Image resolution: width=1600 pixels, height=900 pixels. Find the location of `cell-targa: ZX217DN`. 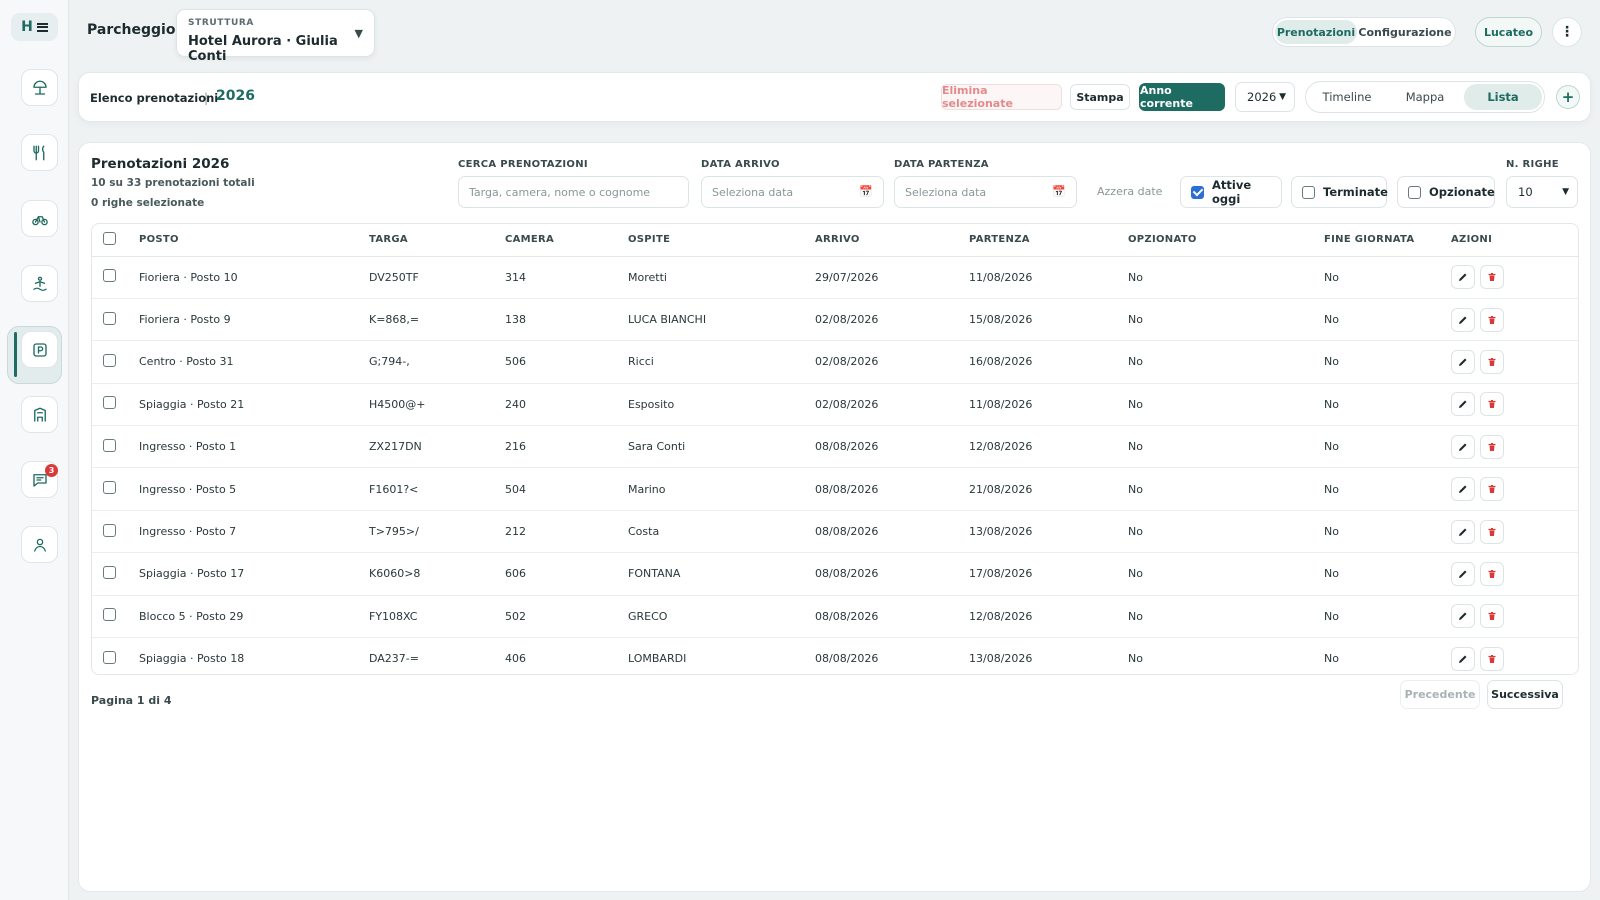

cell-targa: ZX217DN is located at coordinates (437, 447).